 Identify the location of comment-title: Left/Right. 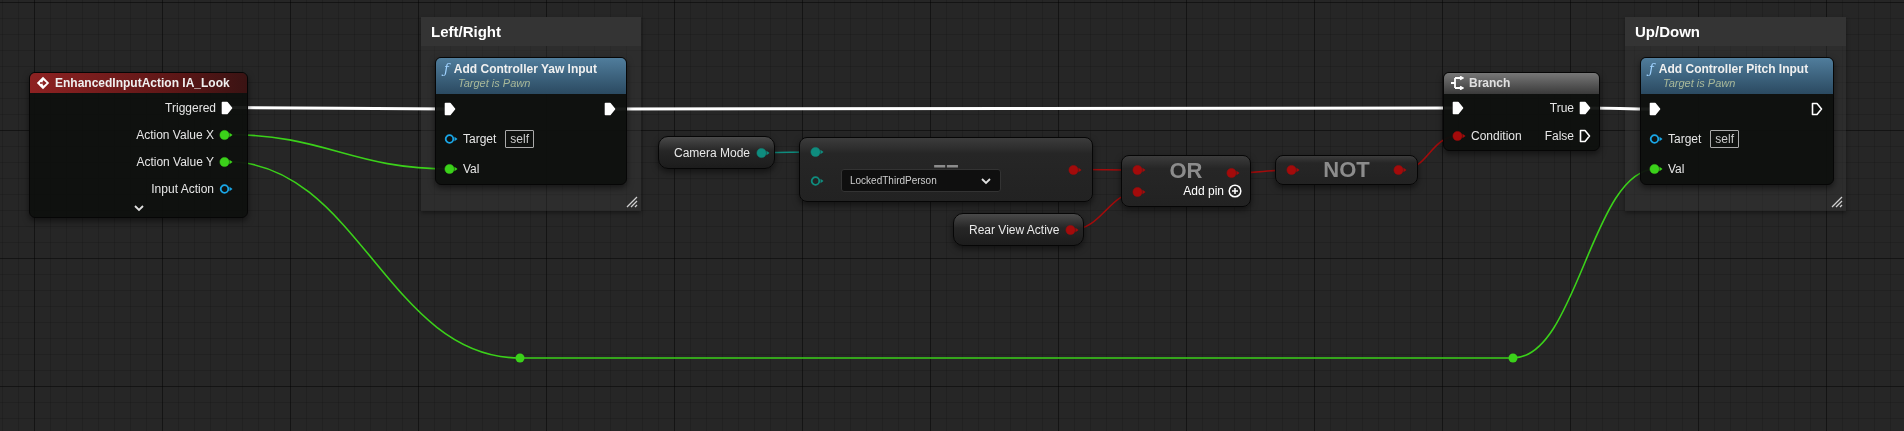
(531, 31).